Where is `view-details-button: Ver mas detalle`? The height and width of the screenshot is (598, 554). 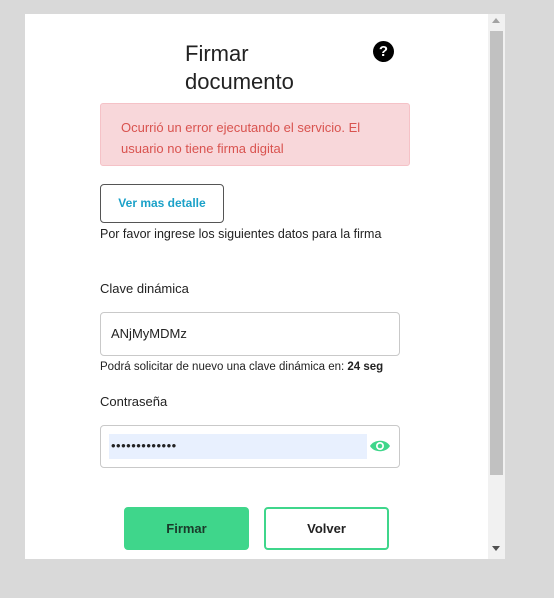
view-details-button: Ver mas detalle is located at coordinates (162, 203).